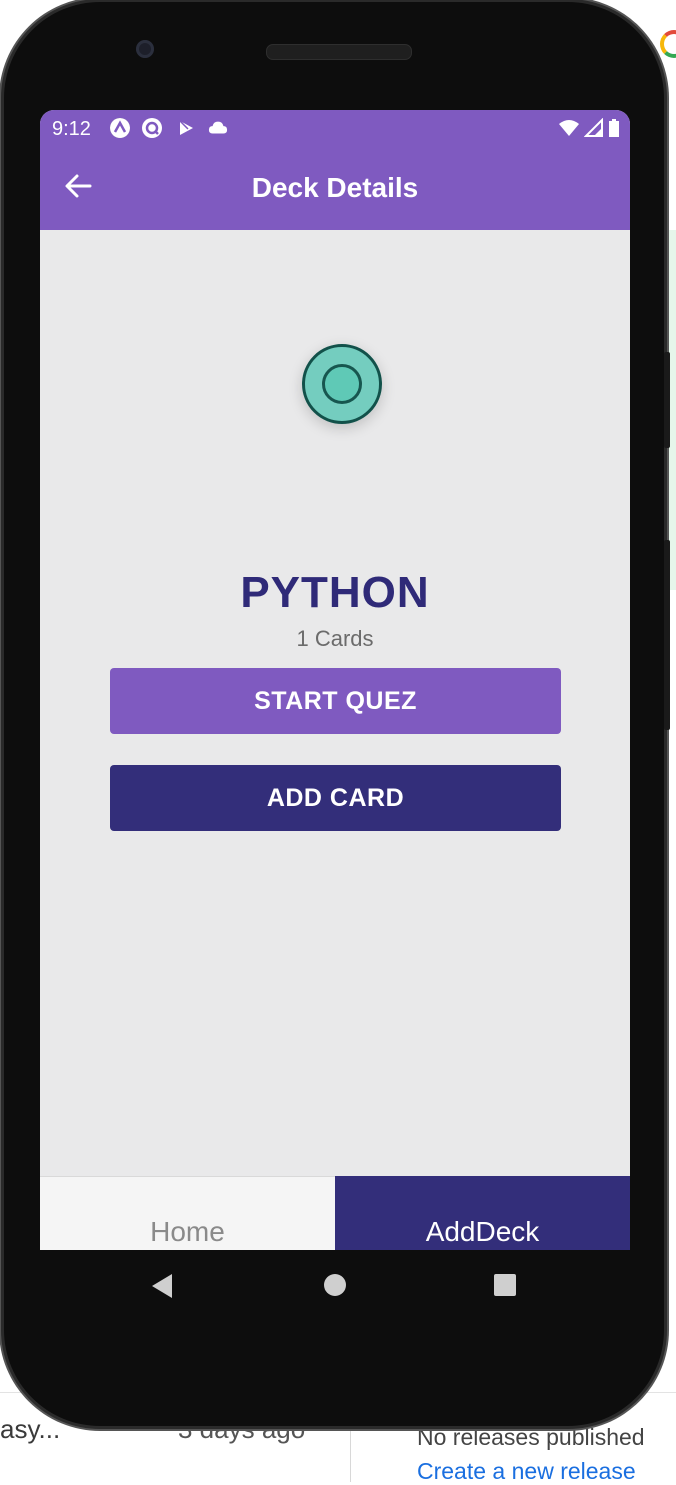  What do you see at coordinates (120, 128) in the screenshot?
I see `expo-icon` at bounding box center [120, 128].